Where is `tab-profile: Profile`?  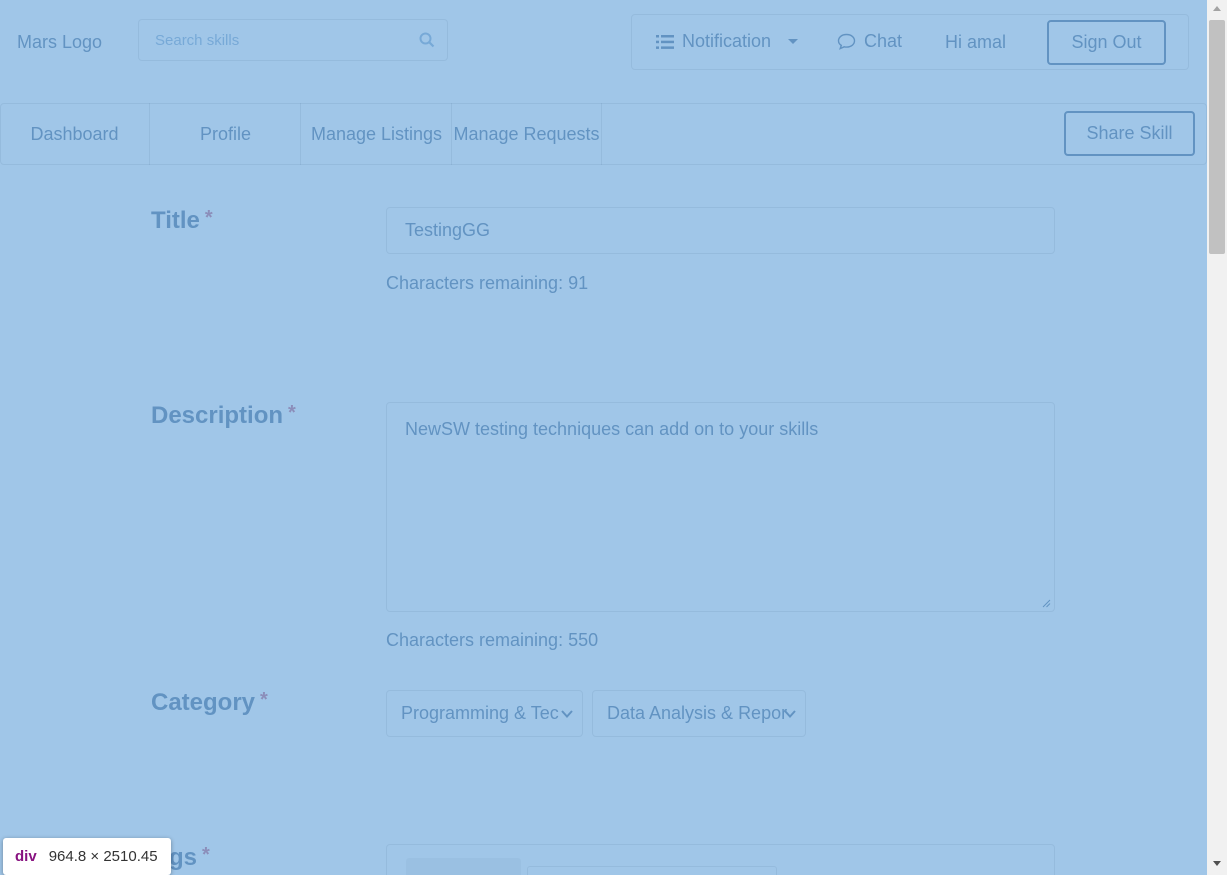 tab-profile: Profile is located at coordinates (226, 134).